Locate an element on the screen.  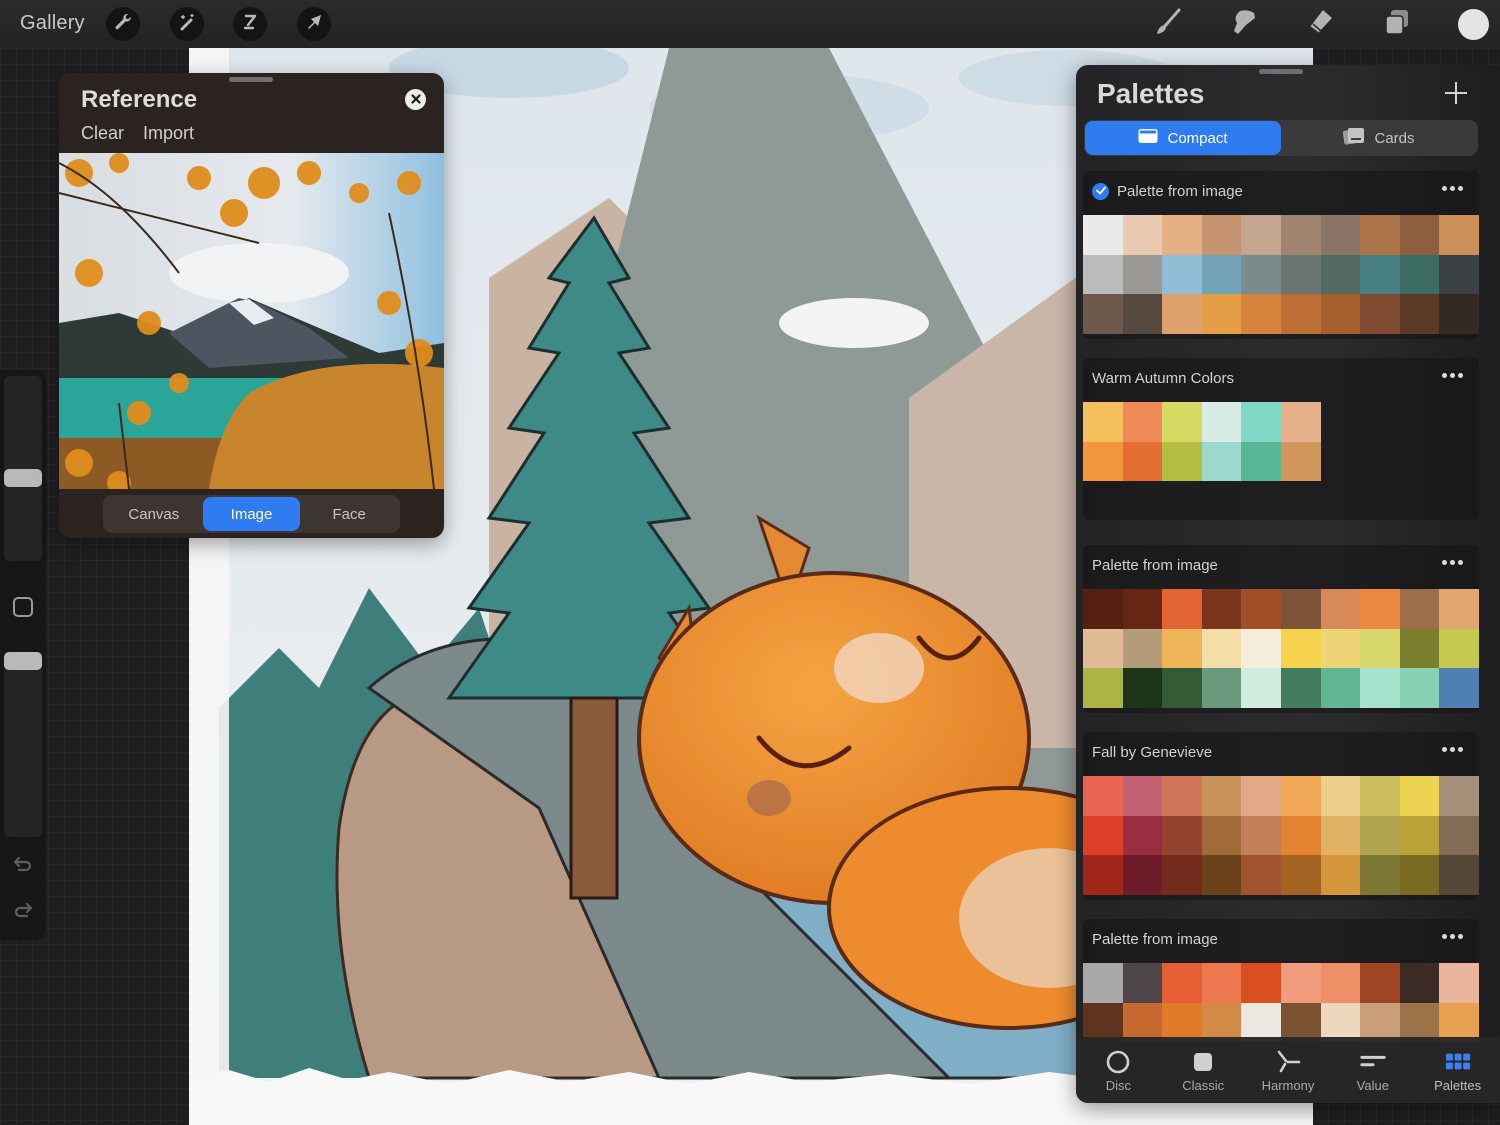
opacity-thumb is located at coordinates (23, 661).